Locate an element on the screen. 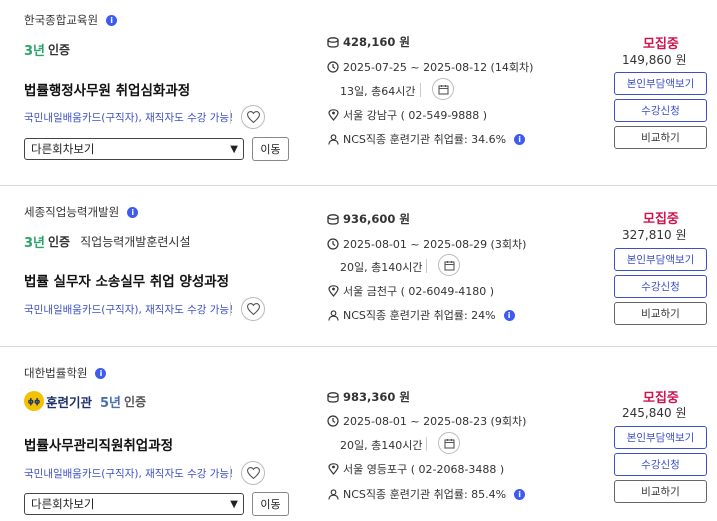  training-location: 서울 영등포구 ( 02-2068-3488 ) is located at coordinates (424, 469).